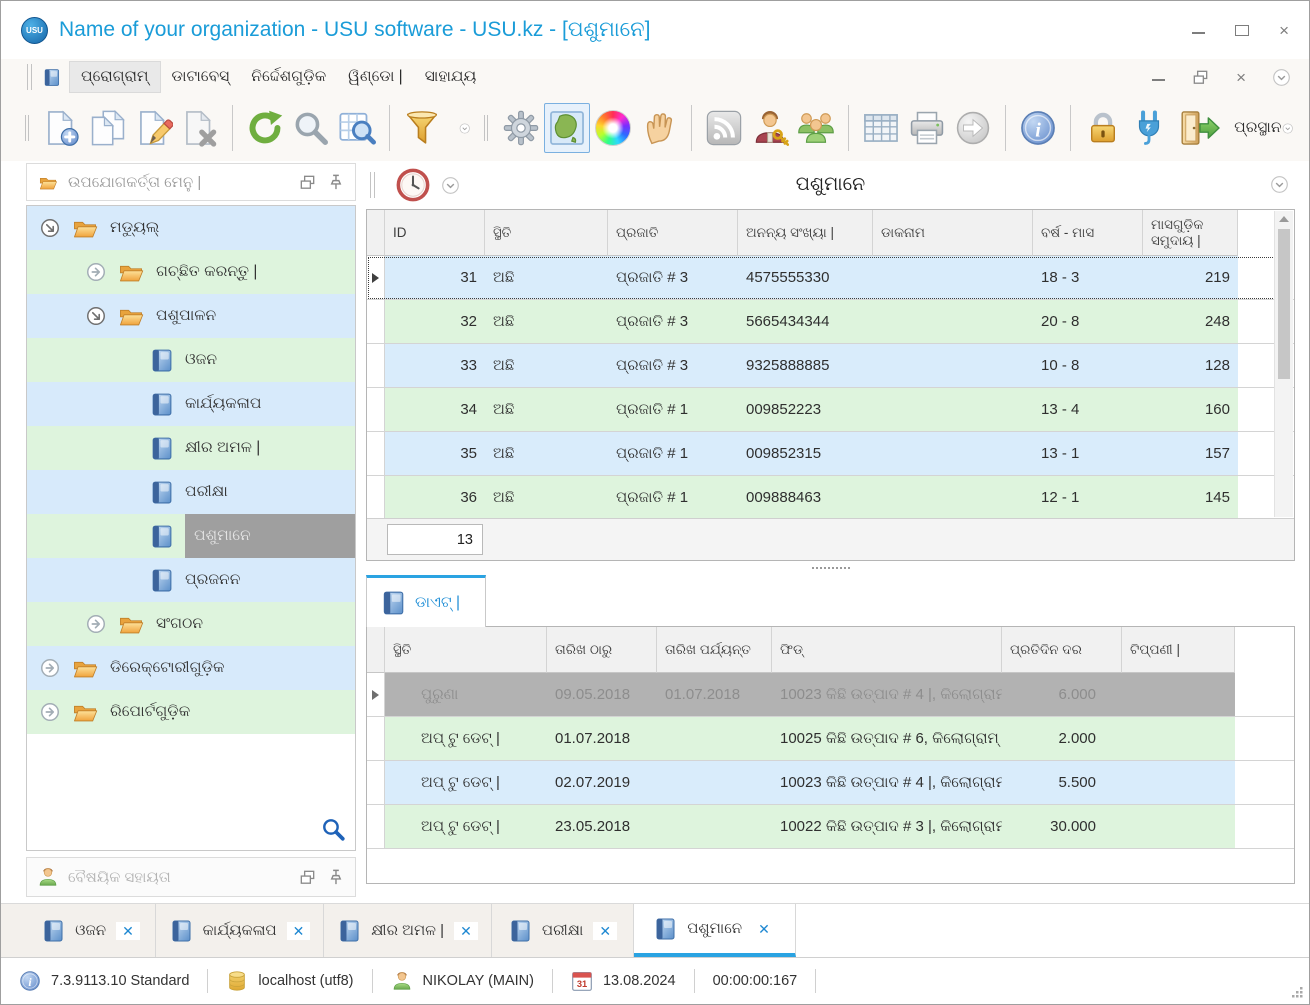 The width and height of the screenshot is (1310, 1005). I want to click on user-permissions-button, so click(770, 128).